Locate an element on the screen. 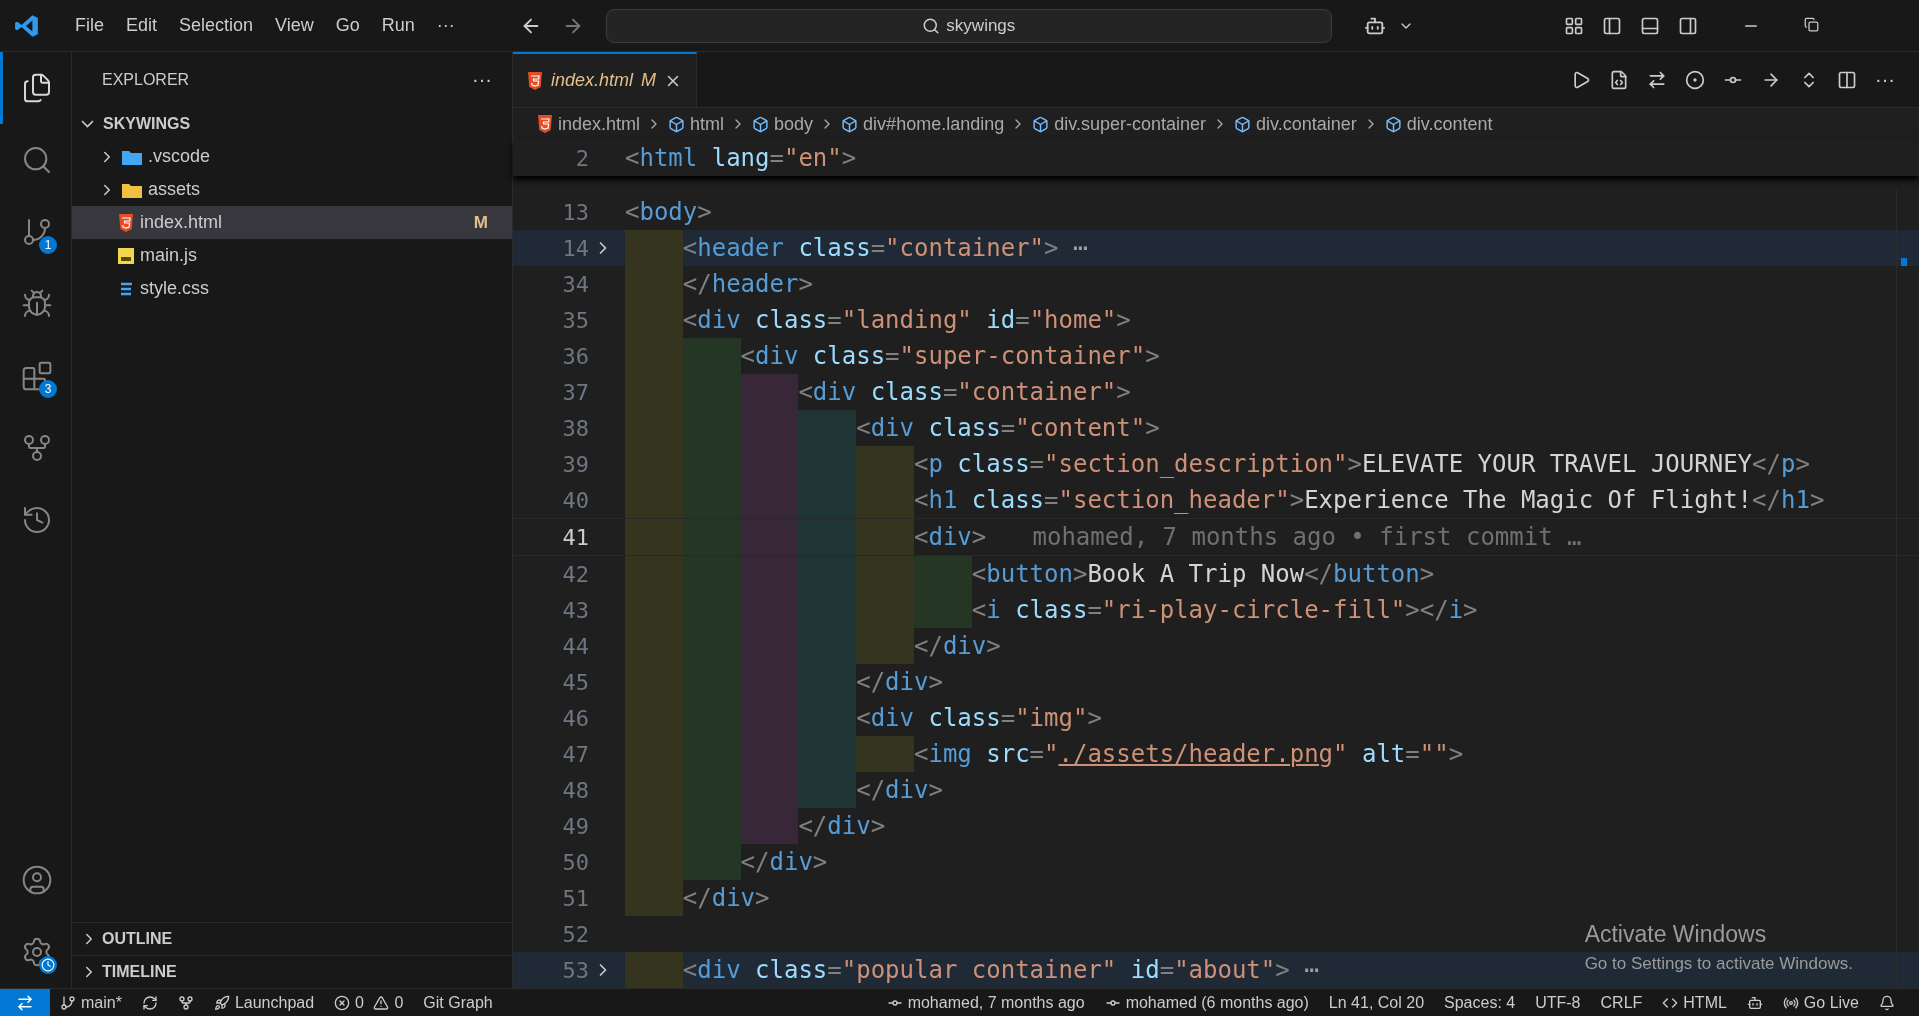 The width and height of the screenshot is (1919, 1016). git-icon is located at coordinates (185, 1002).